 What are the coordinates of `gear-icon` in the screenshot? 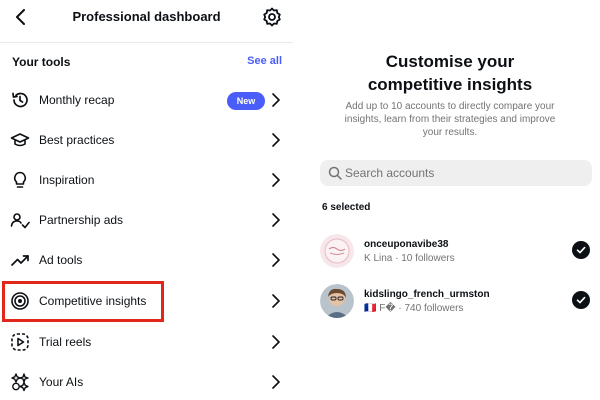 It's located at (272, 17).